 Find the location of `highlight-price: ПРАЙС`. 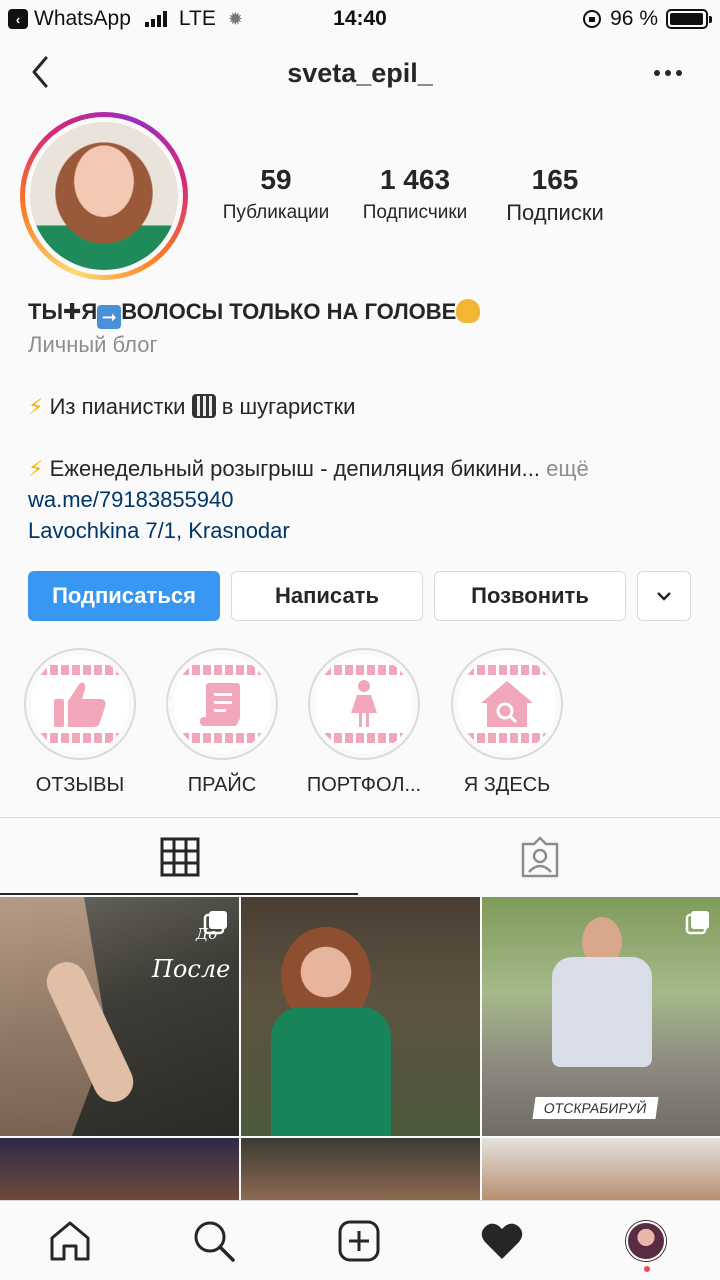

highlight-price: ПРАЙС is located at coordinates (222, 722).